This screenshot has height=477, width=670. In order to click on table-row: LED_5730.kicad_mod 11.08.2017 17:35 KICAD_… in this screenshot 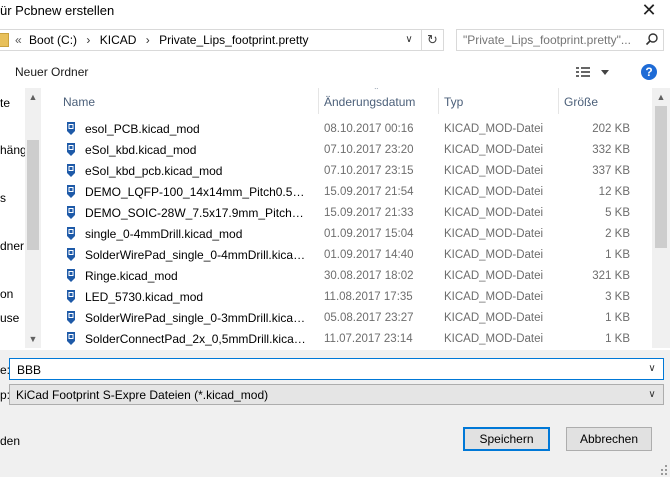, I will do `click(350, 297)`.